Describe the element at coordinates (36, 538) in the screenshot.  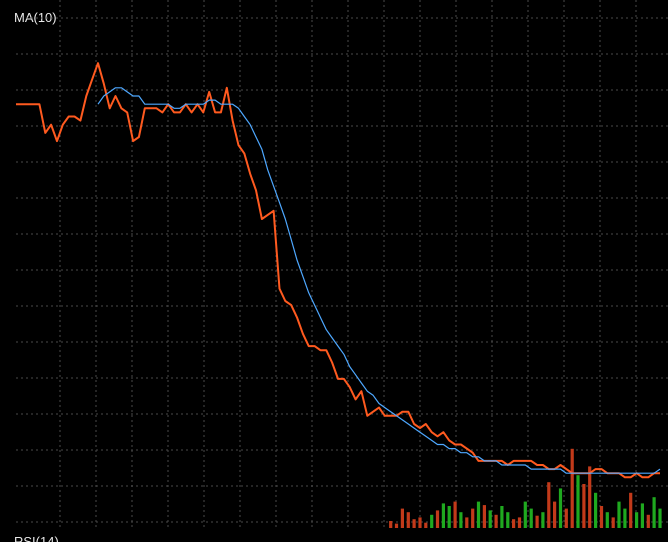
I see `lower-indicator-label: RSI(14)` at that location.